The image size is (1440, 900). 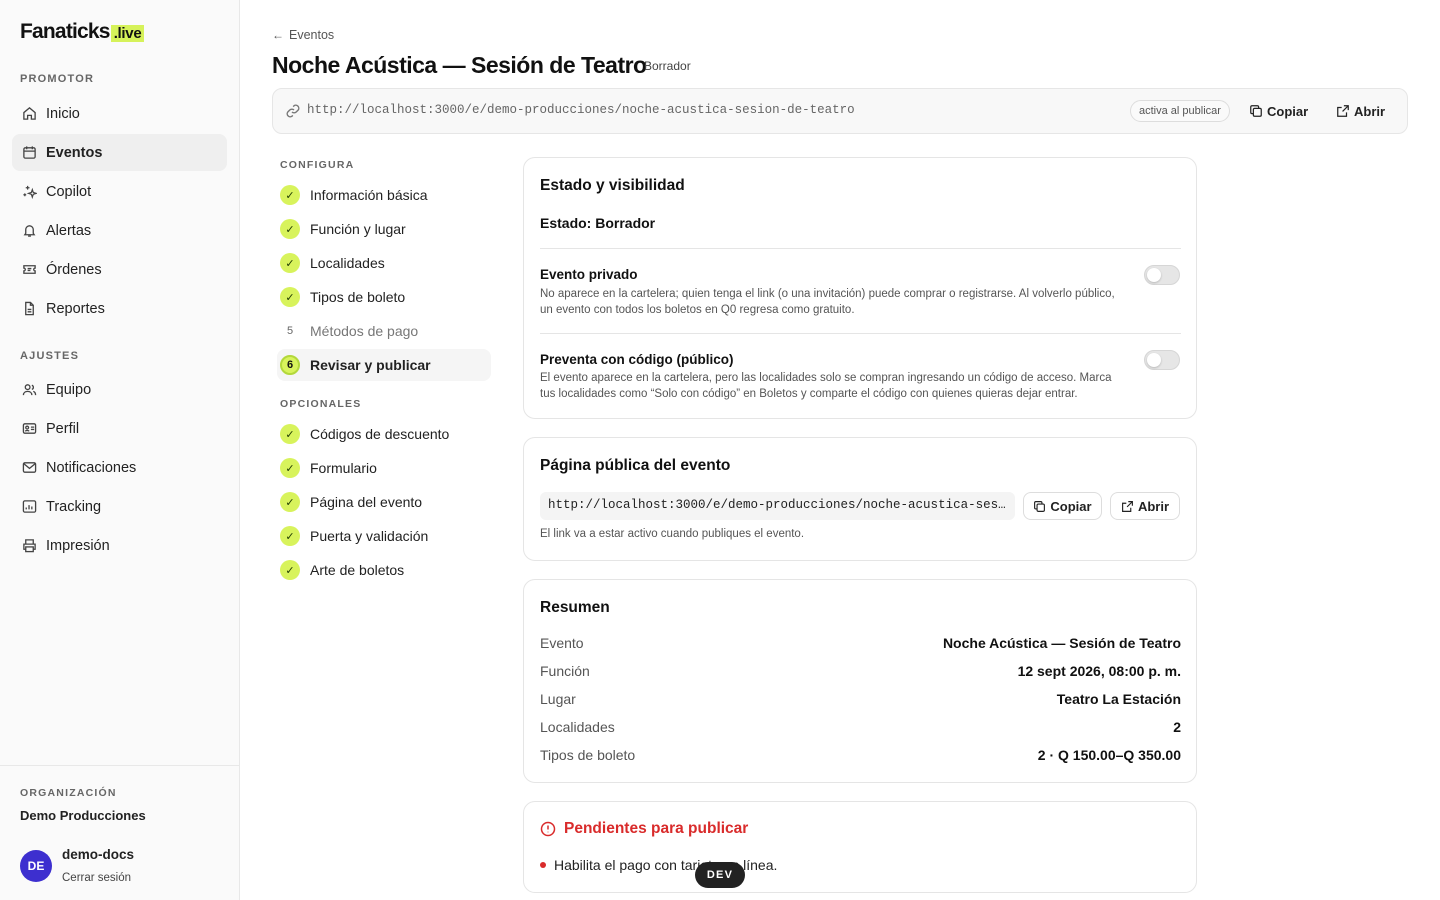 I want to click on card-title: Resumen, so click(x=575, y=607).